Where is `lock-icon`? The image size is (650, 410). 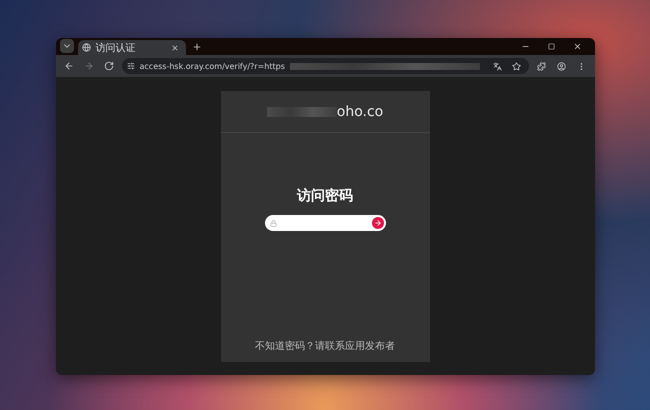
lock-icon is located at coordinates (273, 223).